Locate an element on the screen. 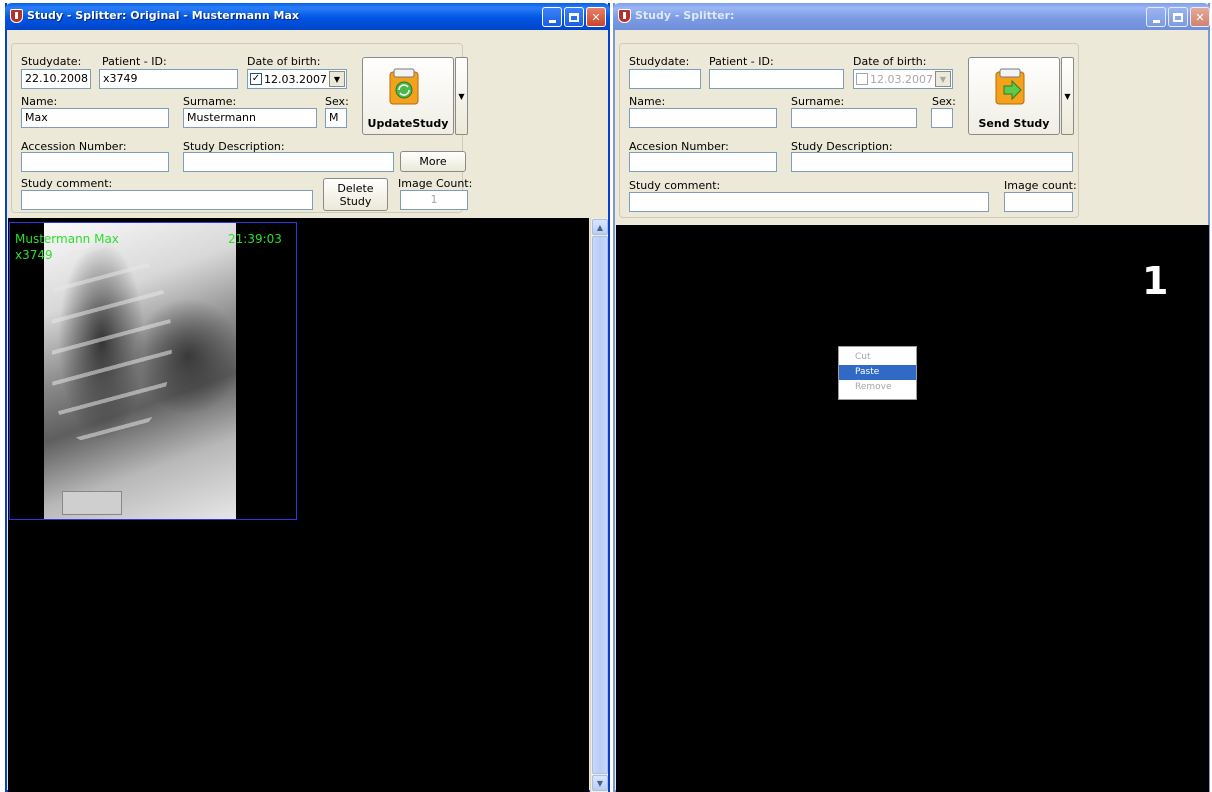  window-title: Study - Splitter: is located at coordinates (685, 15).